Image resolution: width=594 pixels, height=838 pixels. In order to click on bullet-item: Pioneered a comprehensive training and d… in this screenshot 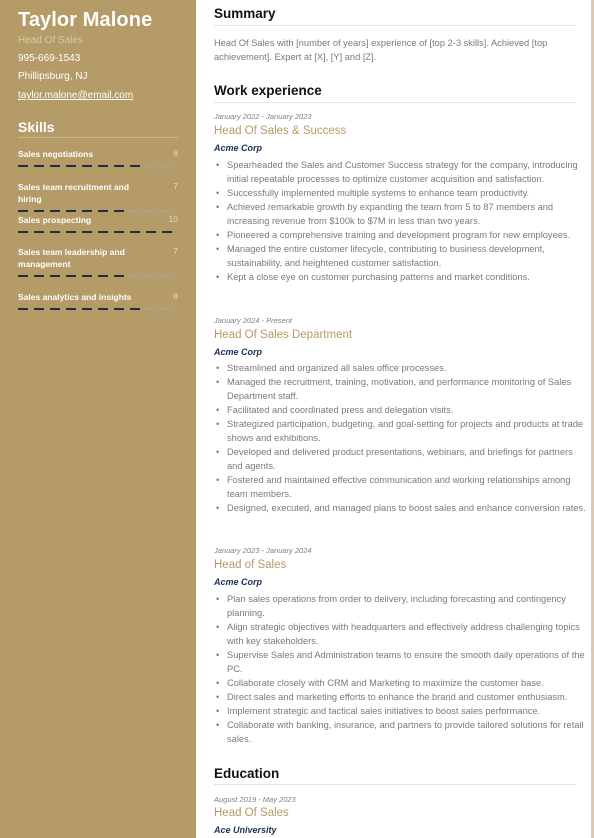, I will do `click(401, 235)`.